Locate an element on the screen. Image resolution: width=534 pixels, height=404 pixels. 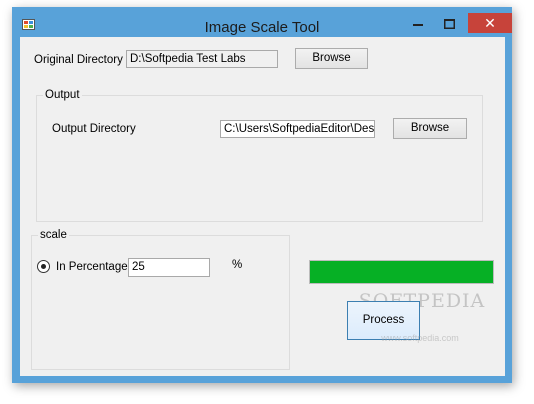
progress-bar is located at coordinates (401, 272).